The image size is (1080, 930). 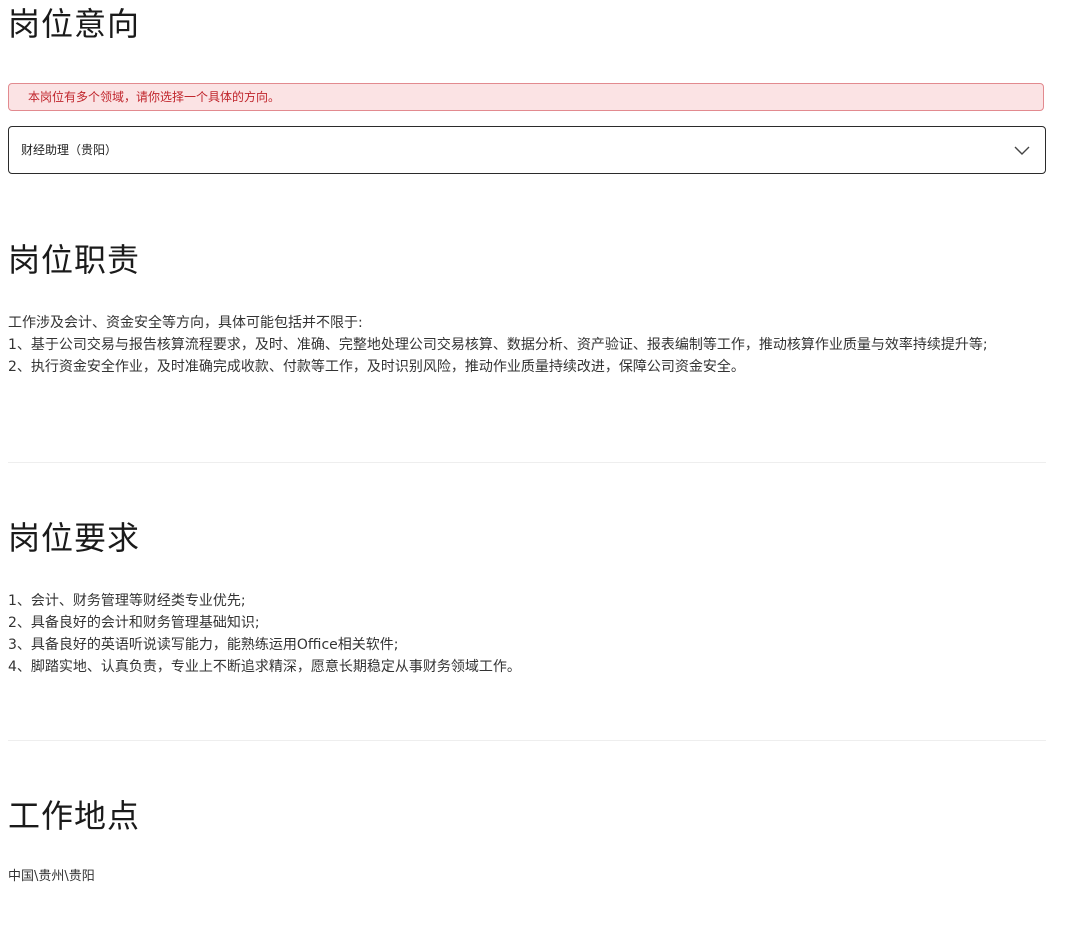 I want to click on requirements-line: 2、具备良好的会计和财务管理基础知识;, so click(x=134, y=623).